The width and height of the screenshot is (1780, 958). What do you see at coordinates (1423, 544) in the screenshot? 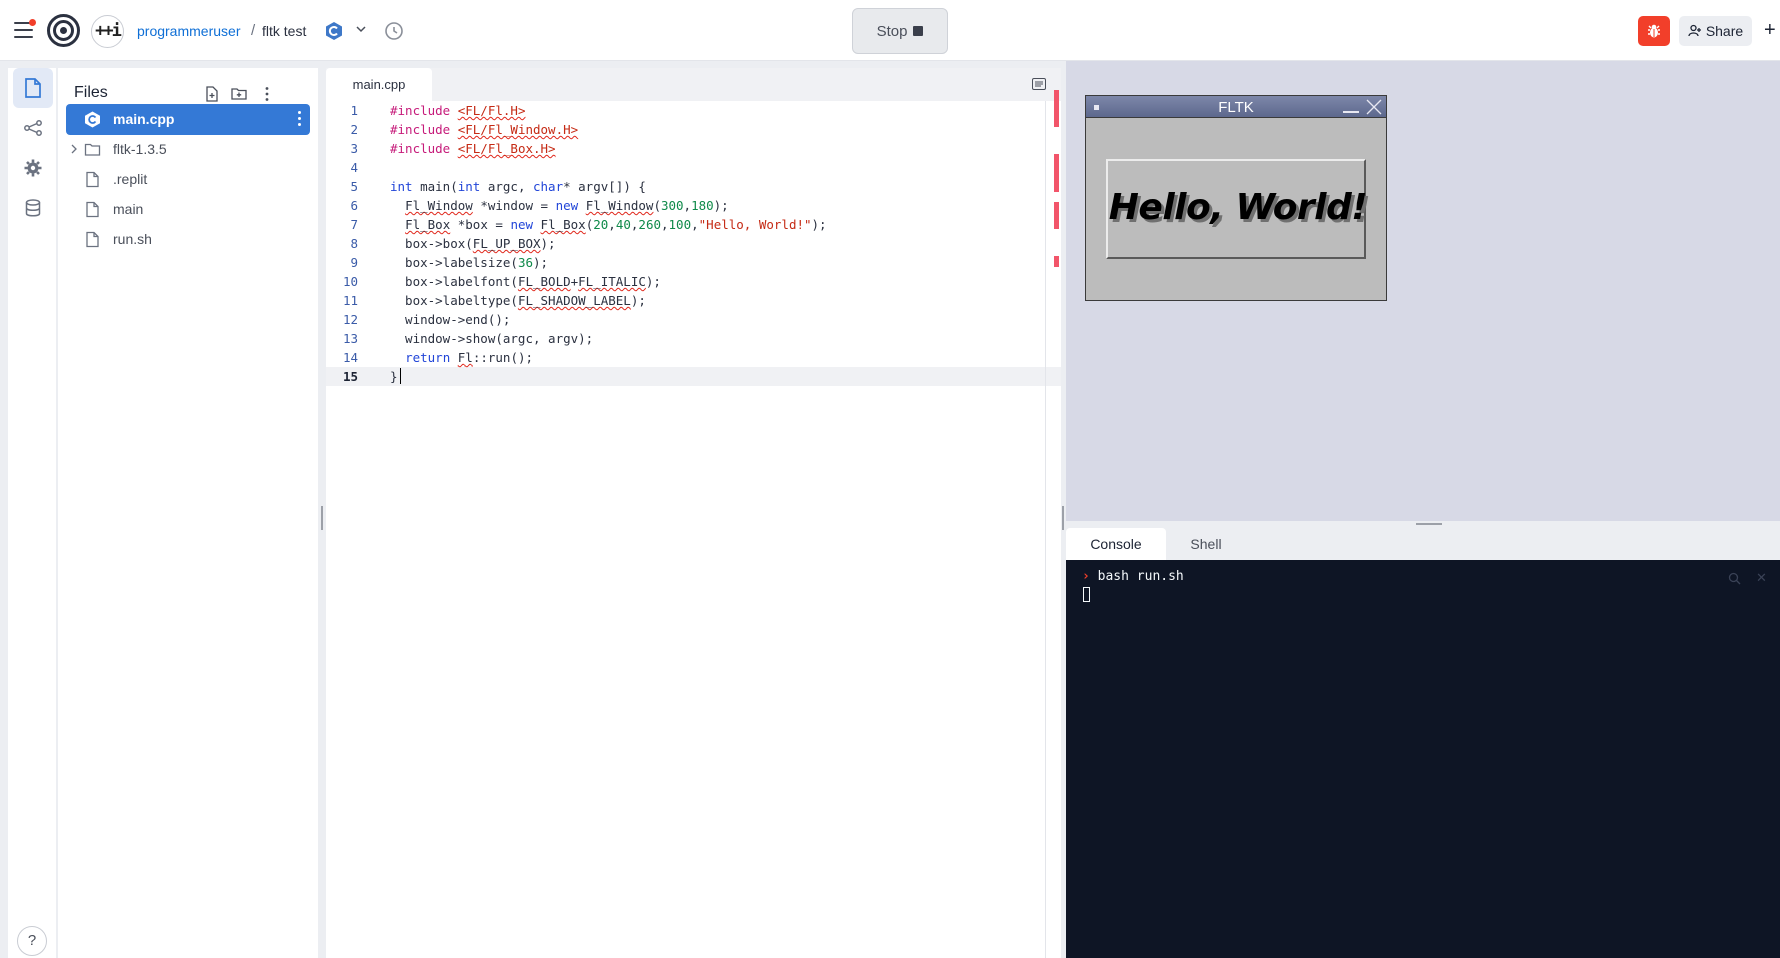
I see `console-tab-bar: Console Shell` at bounding box center [1423, 544].